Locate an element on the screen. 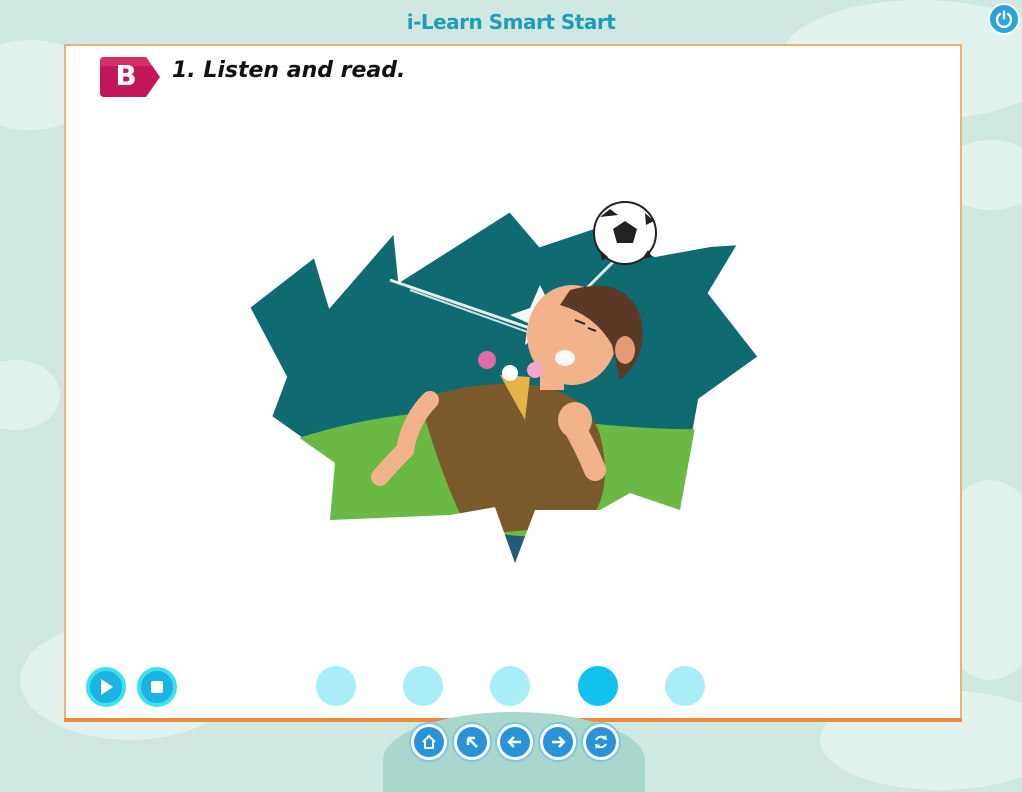  power-icon is located at coordinates (1004, 19).